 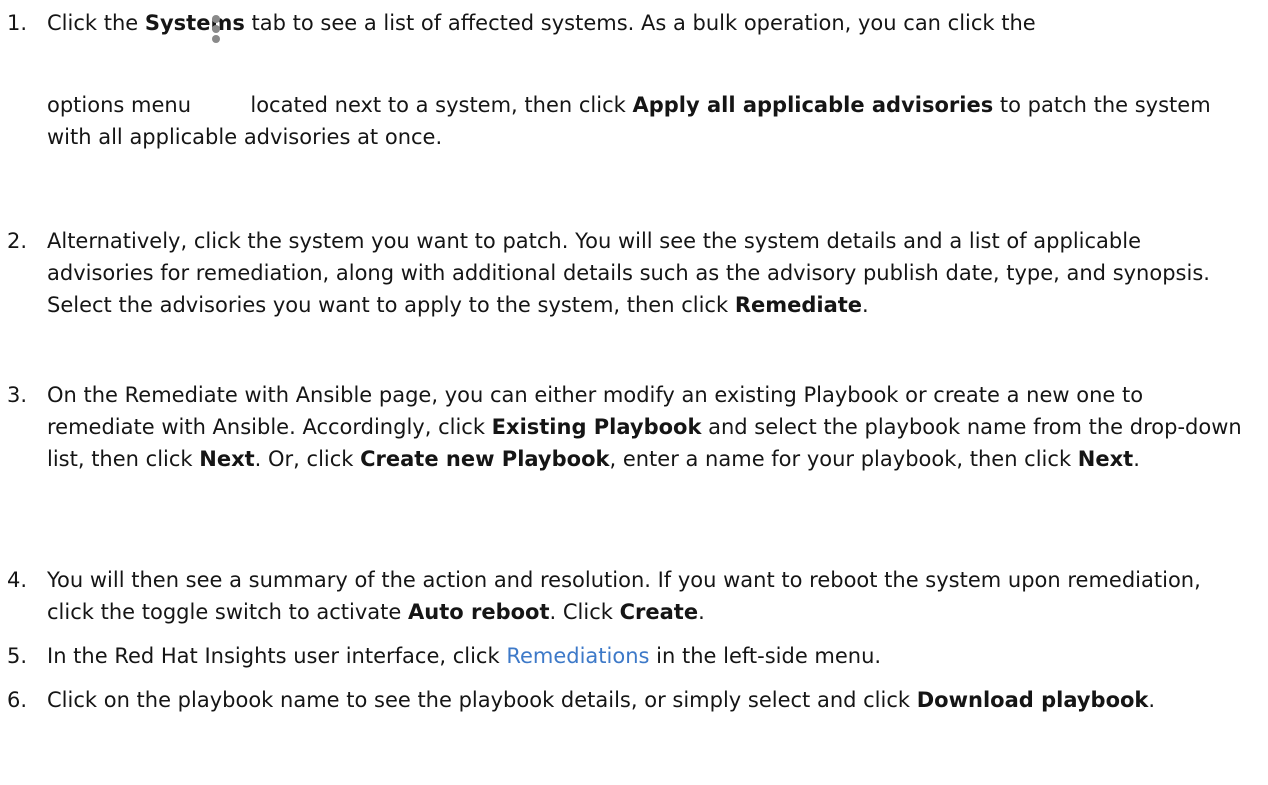 I want to click on step-number: 2., so click(x=17, y=241).